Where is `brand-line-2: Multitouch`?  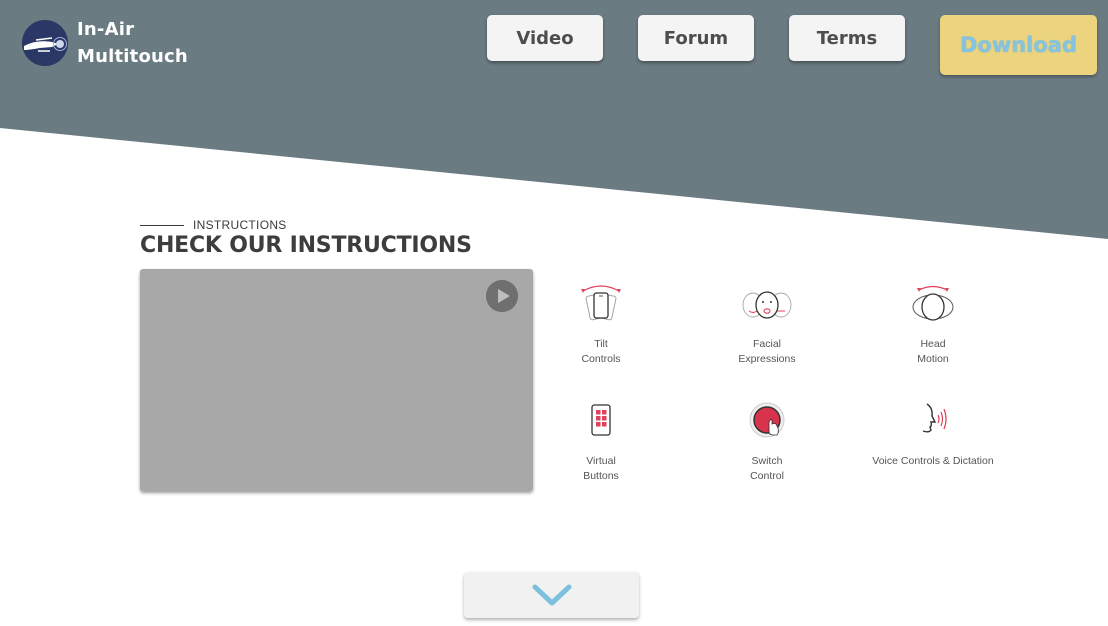
brand-line-2: Multitouch is located at coordinates (132, 56).